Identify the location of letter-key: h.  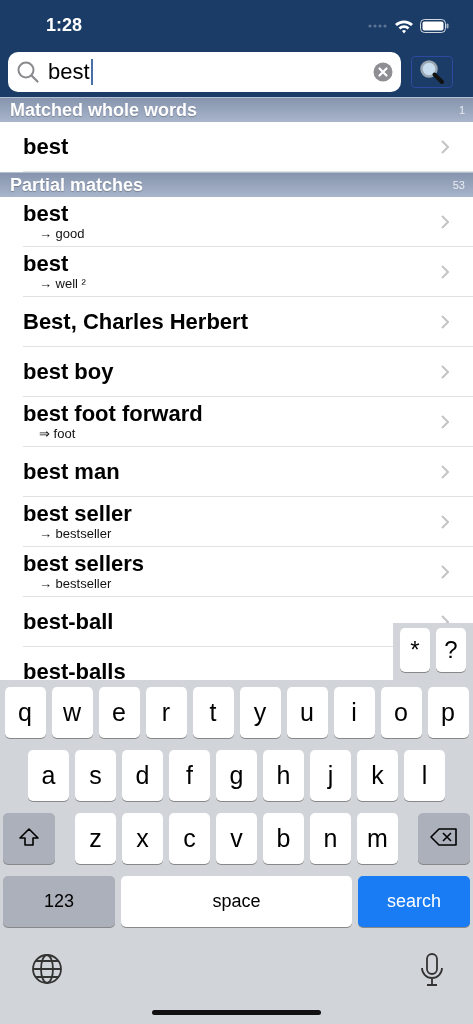
(283, 775).